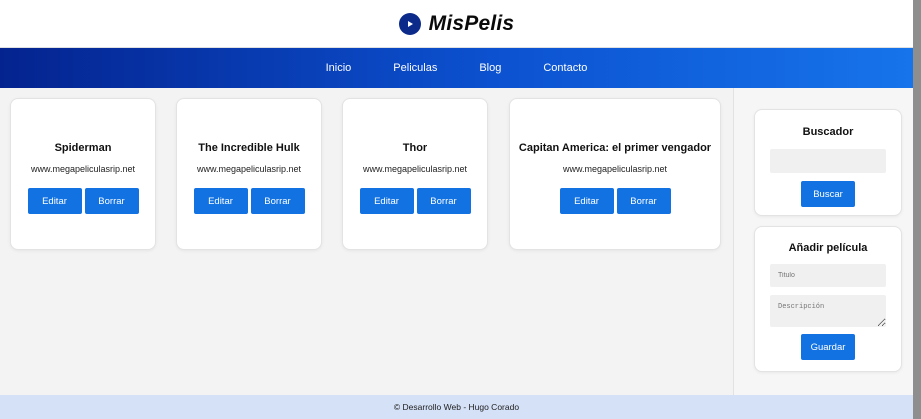 The width and height of the screenshot is (921, 419). I want to click on add-movie-title: Añadir película, so click(828, 248).